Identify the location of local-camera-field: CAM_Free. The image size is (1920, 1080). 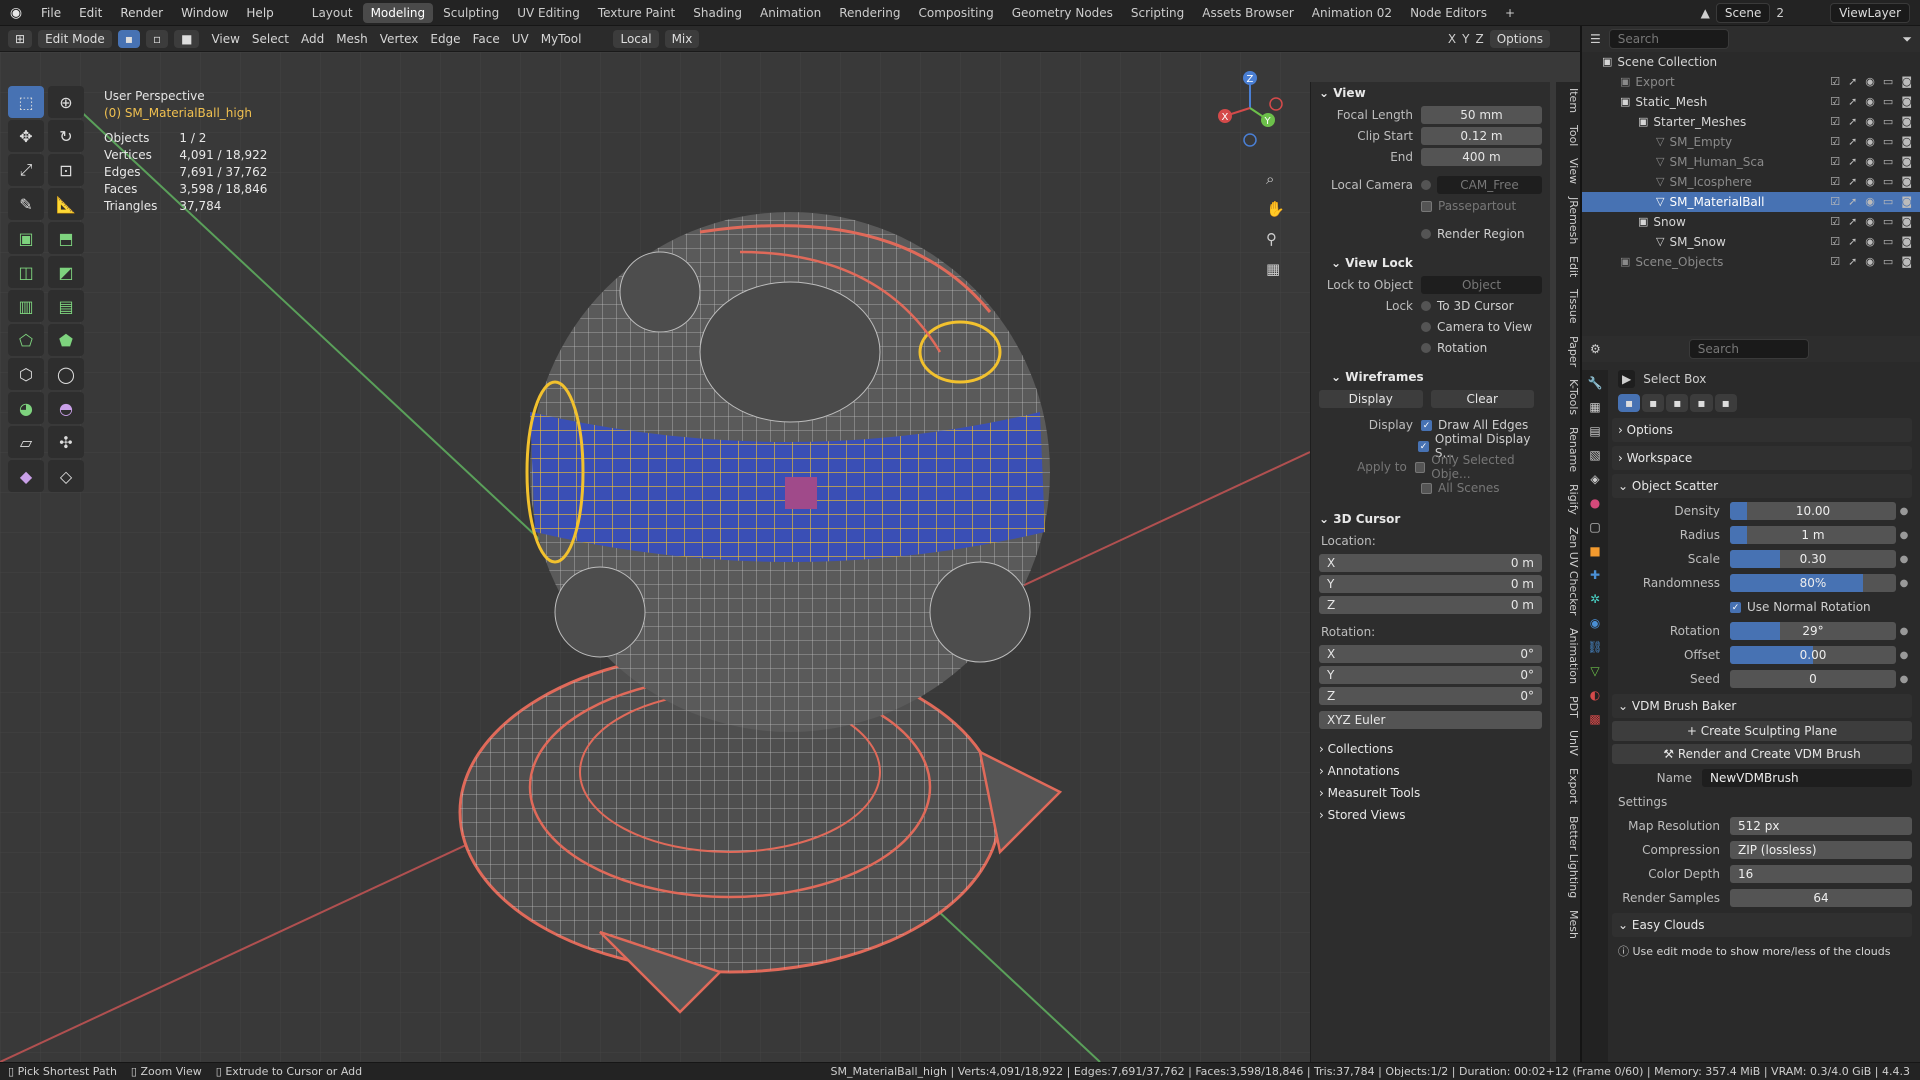
(1489, 185).